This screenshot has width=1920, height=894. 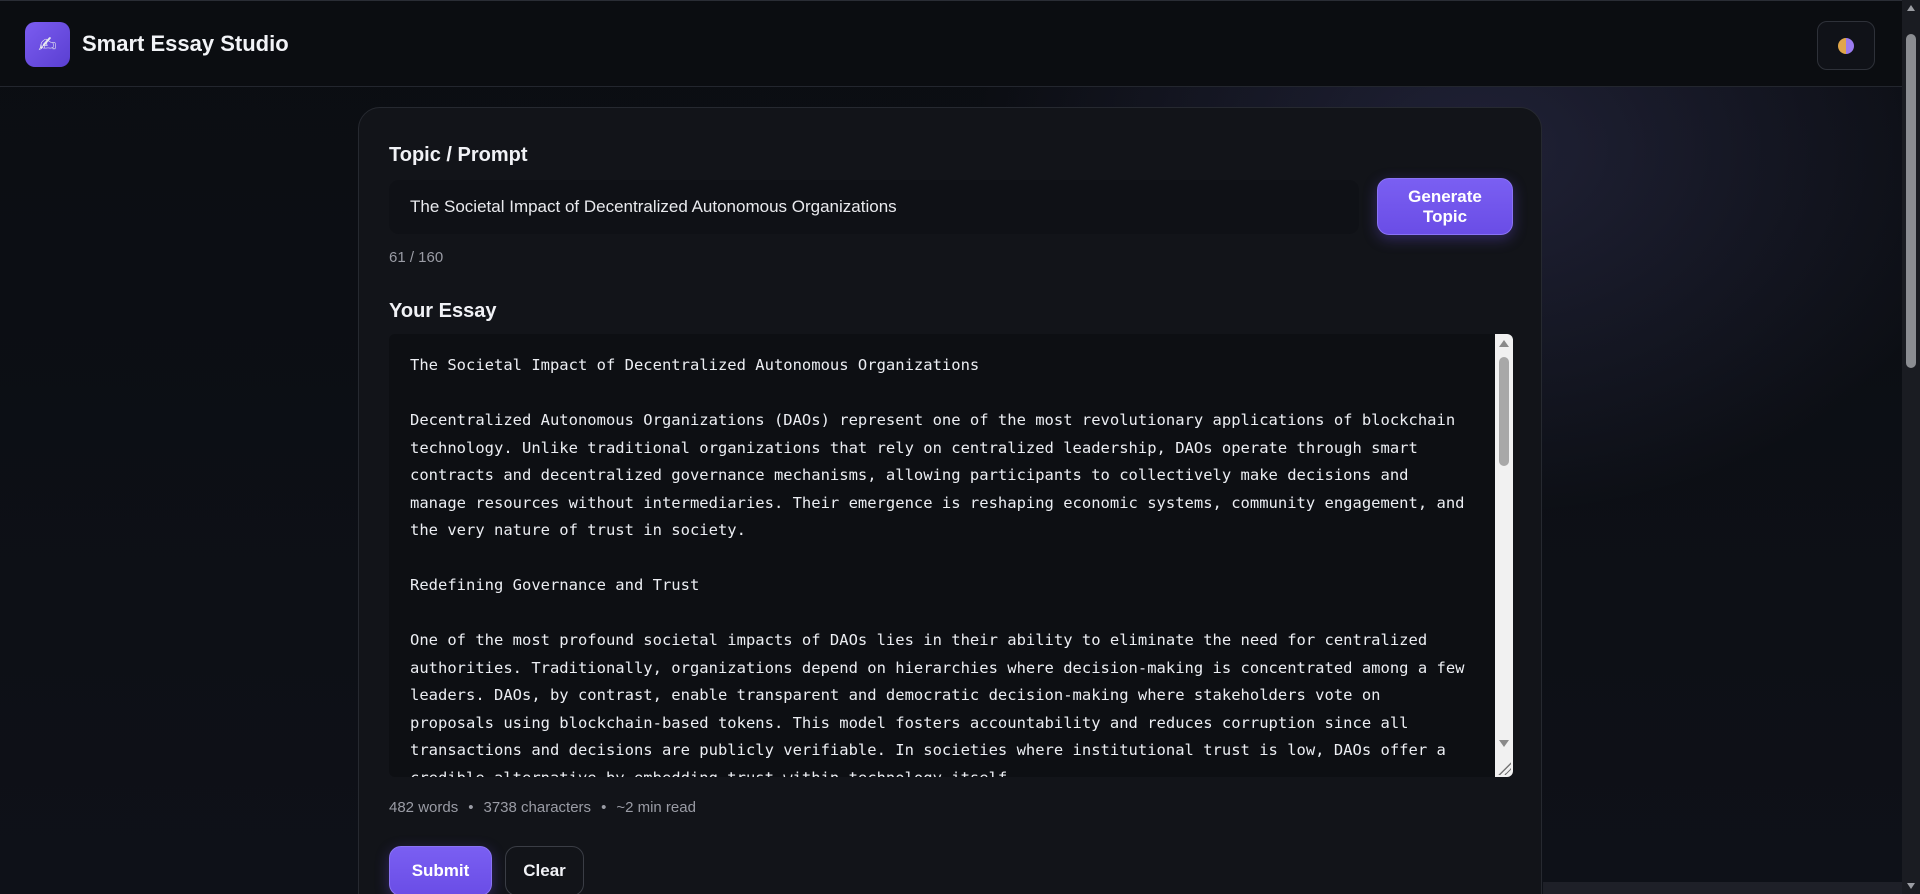 I want to click on essay-scrollbar, so click(x=1504, y=555).